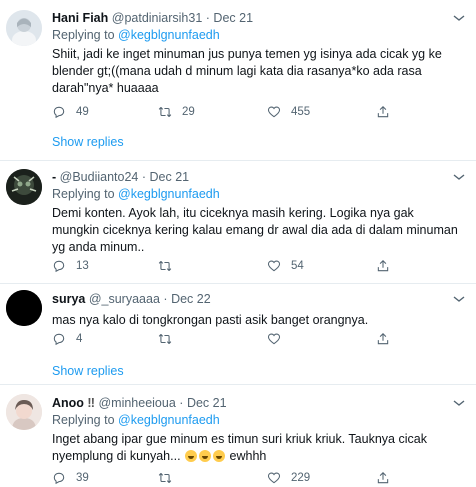 The height and width of the screenshot is (487, 476). Describe the element at coordinates (67, 339) in the screenshot. I see `reply-button: 4` at that location.